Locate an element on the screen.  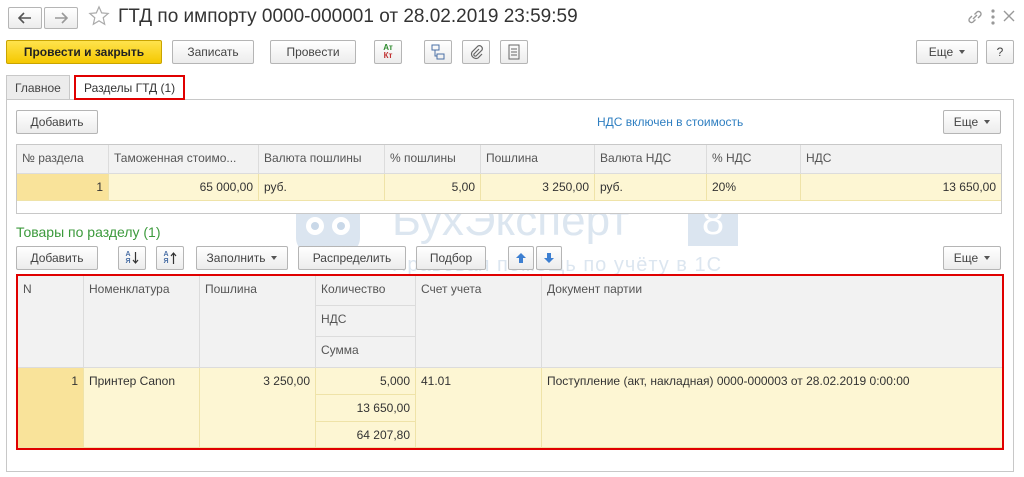
col-header-section-number: № раздела is located at coordinates (63, 159).